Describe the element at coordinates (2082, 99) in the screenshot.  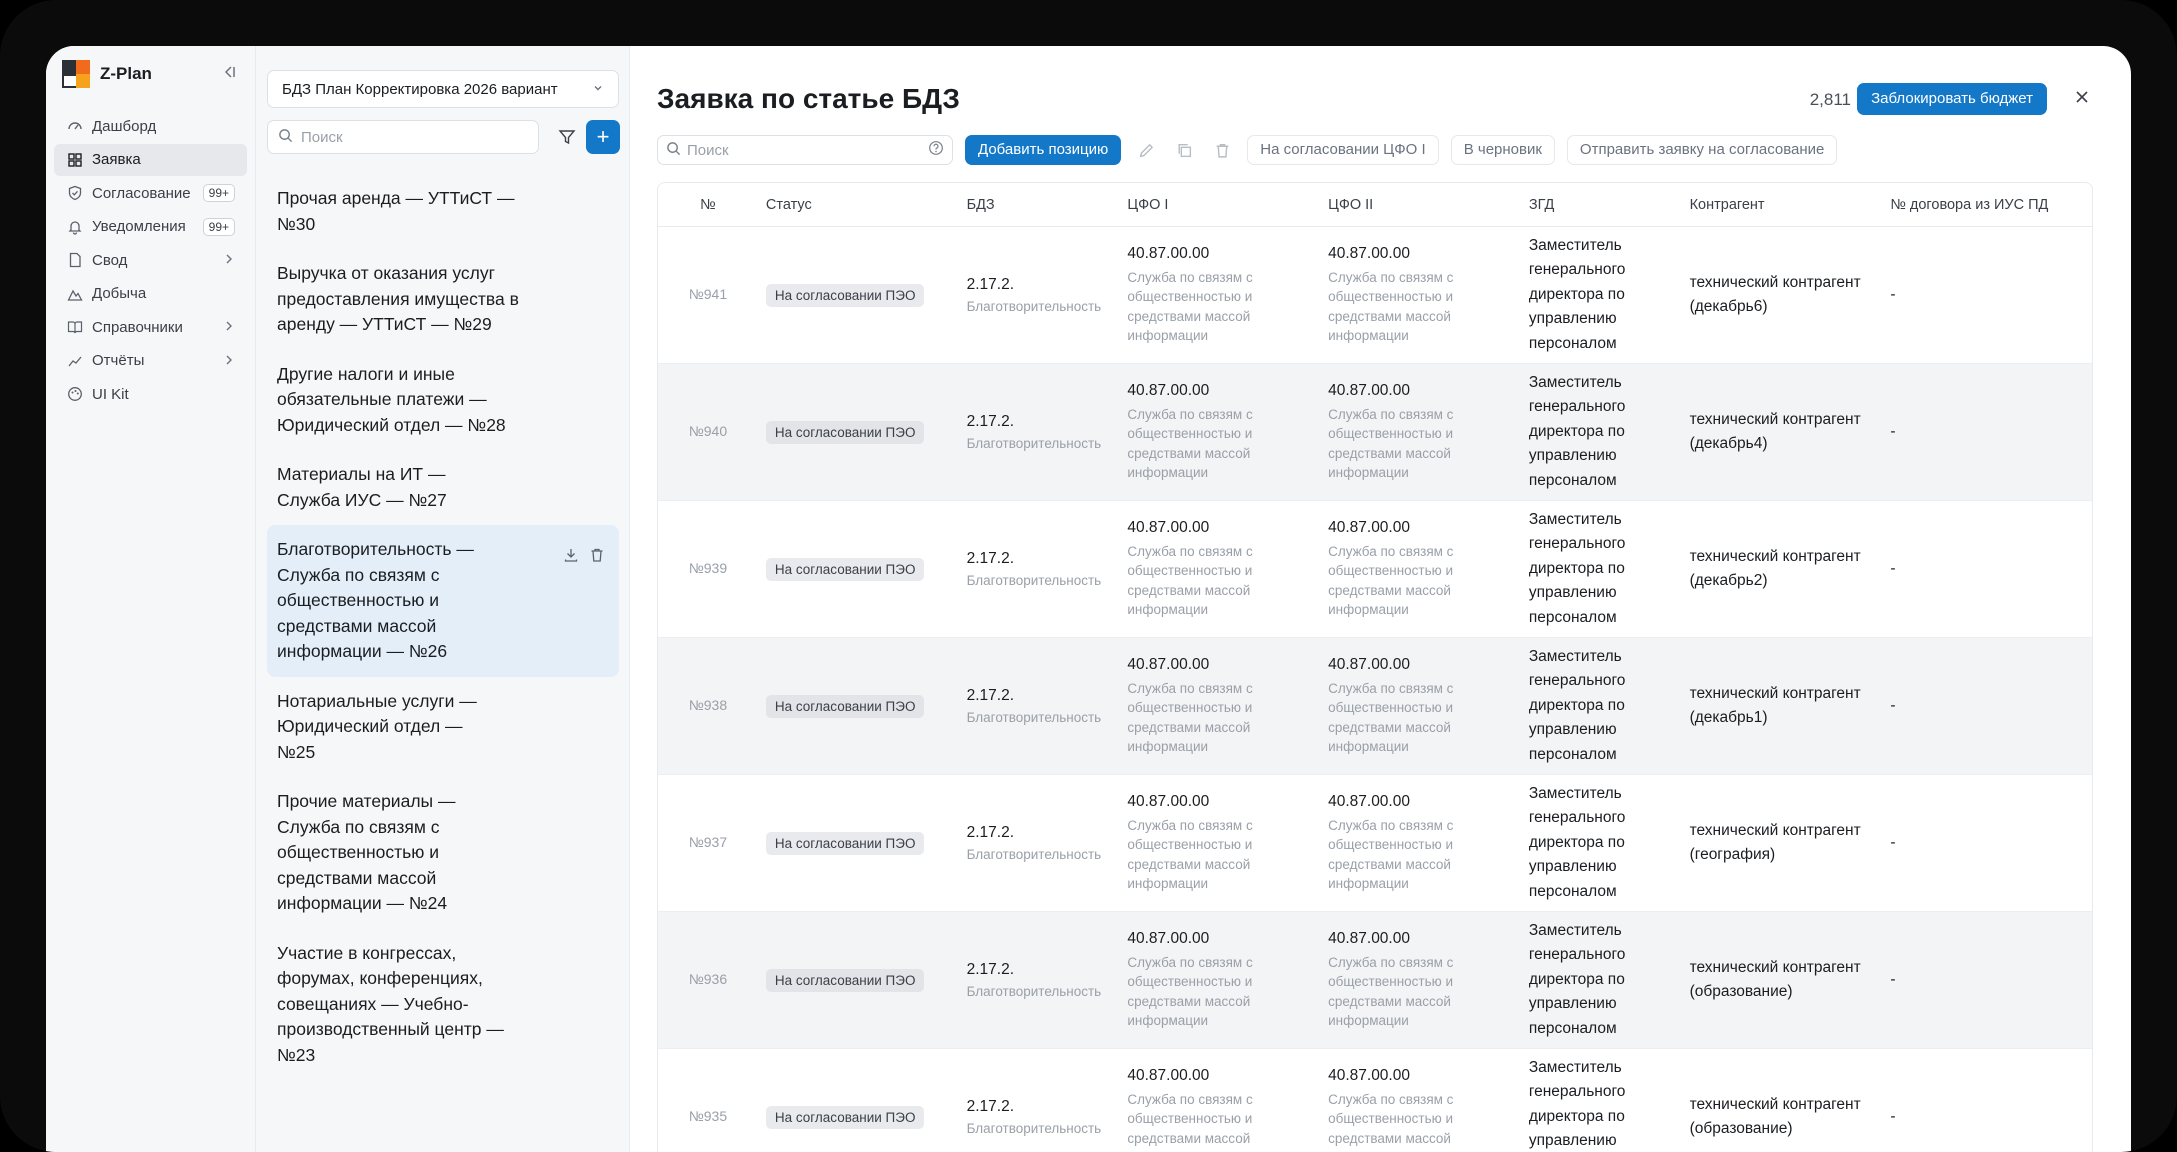
I see `close-icon` at that location.